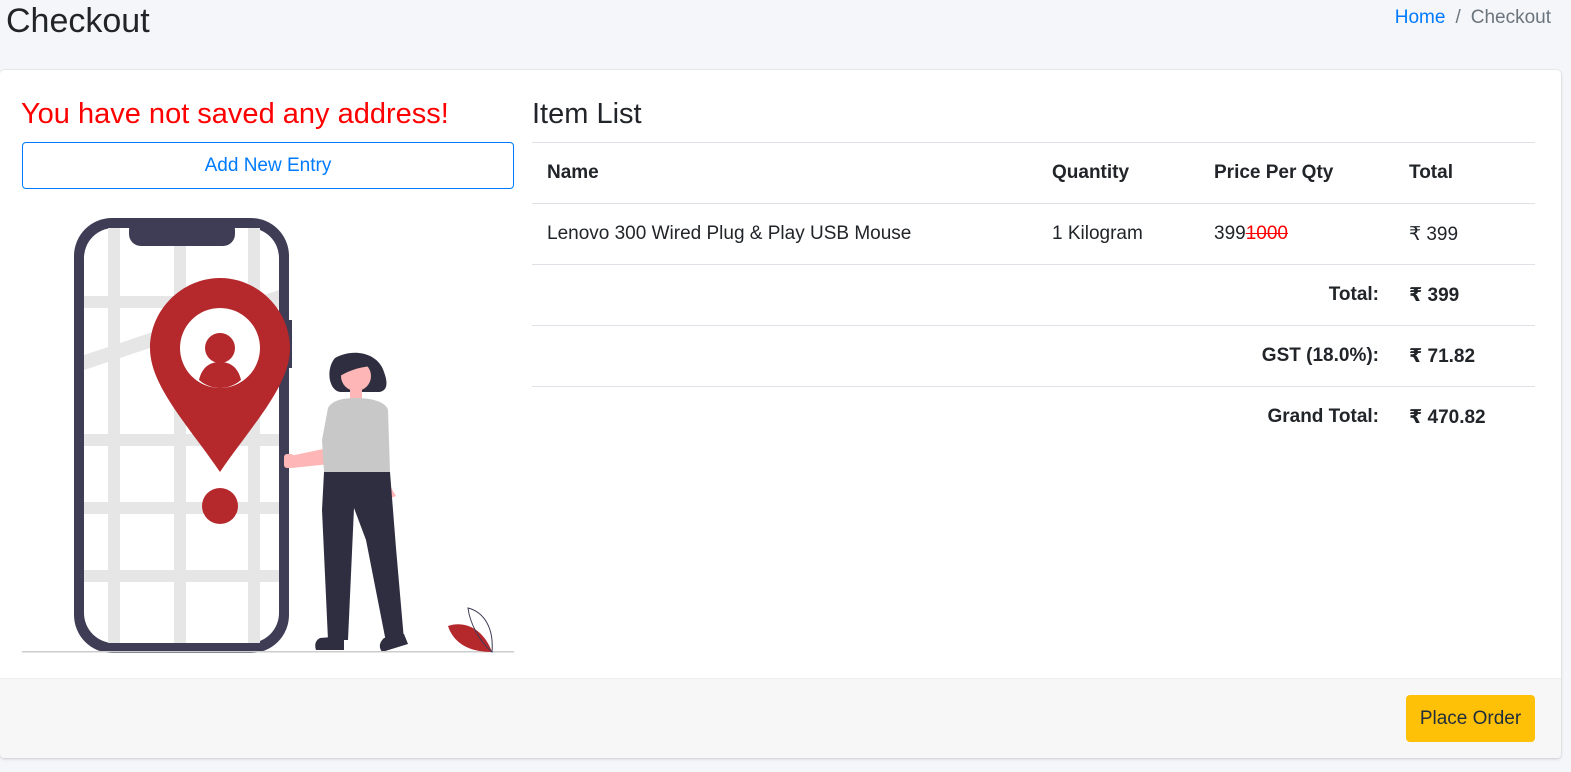  Describe the element at coordinates (1118, 234) in the screenshot. I see `item-quantity-cell: 1 Kilogram` at that location.